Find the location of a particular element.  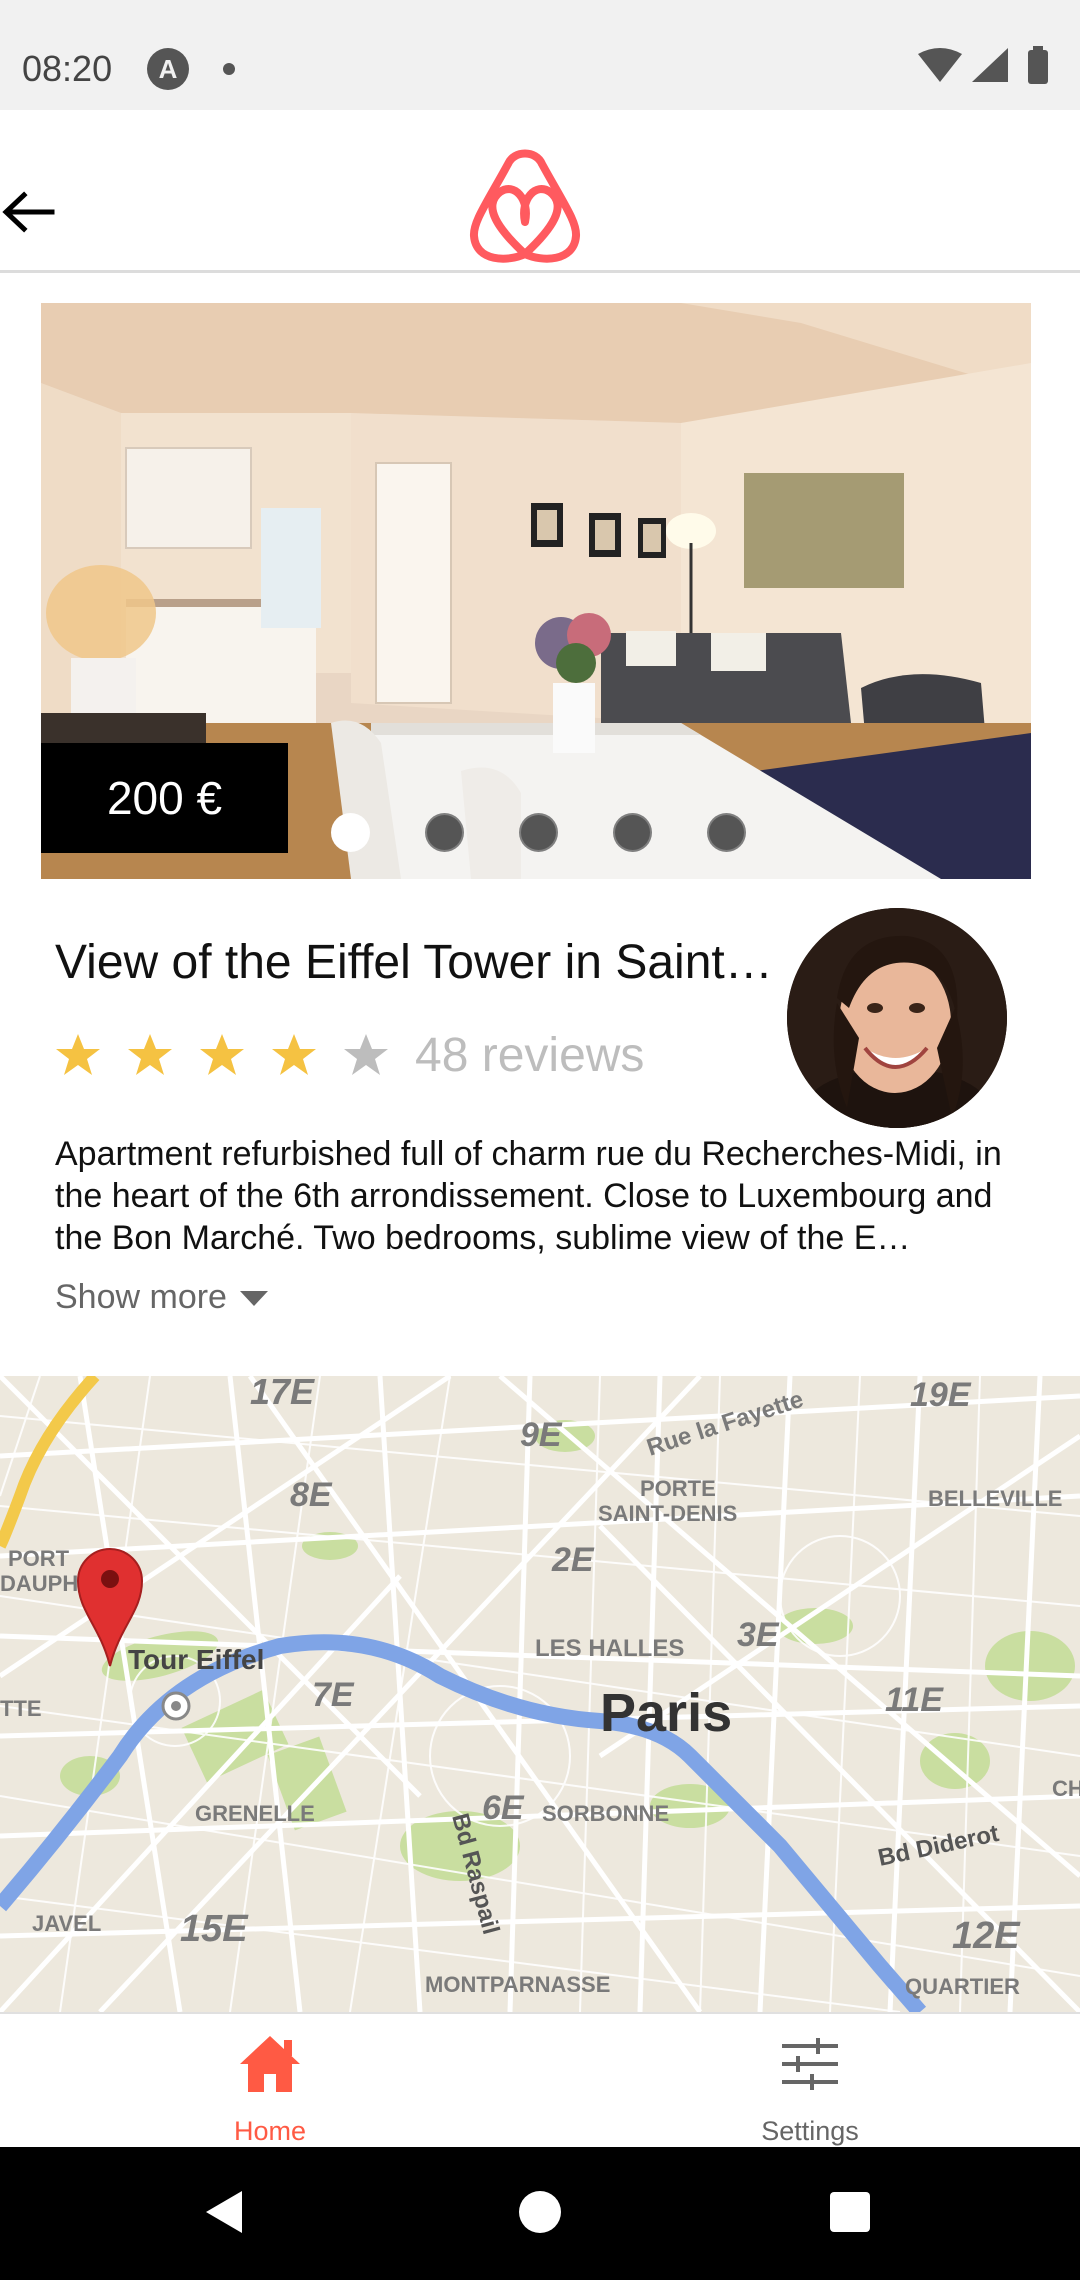

host-photo is located at coordinates (897, 1018).